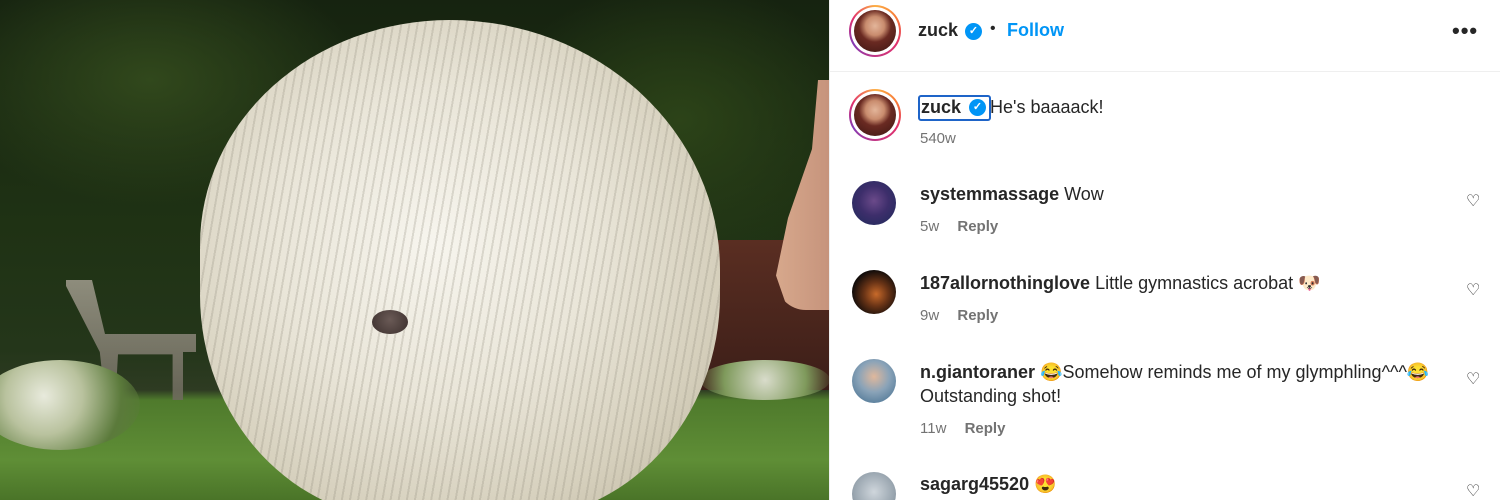 The image size is (1500, 500). Describe the element at coordinates (764, 380) in the screenshot. I see `flower-bush-right` at that location.